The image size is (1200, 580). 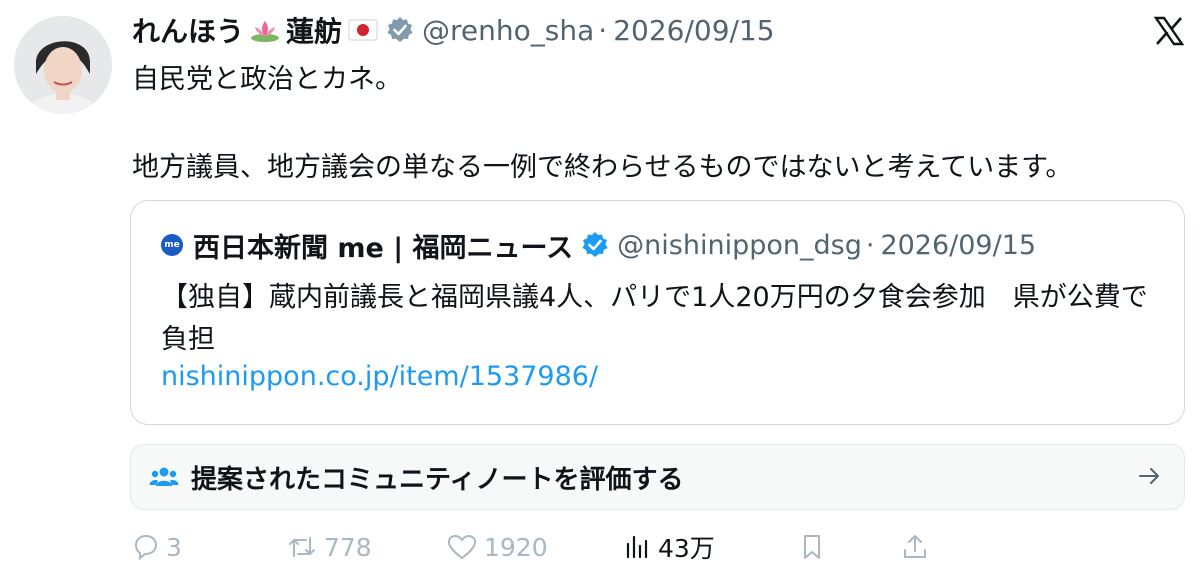 I want to click on heart-icon, so click(x=462, y=547).